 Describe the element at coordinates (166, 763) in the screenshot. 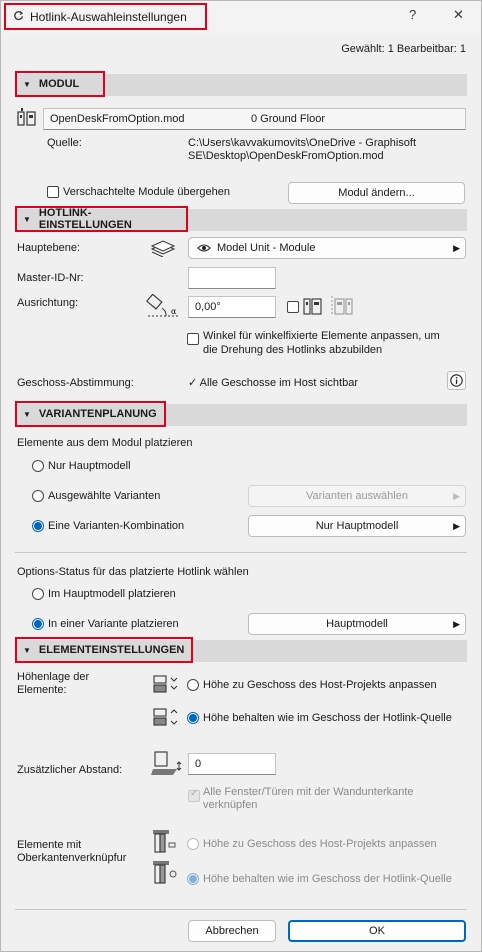

I see `extra-distance-icon` at that location.